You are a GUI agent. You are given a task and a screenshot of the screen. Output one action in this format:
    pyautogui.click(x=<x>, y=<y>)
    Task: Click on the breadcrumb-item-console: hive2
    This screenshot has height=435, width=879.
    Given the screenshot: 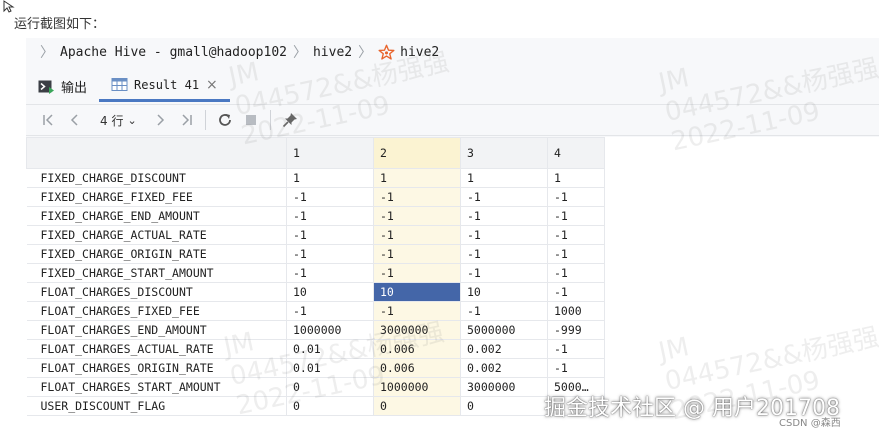 What is the action you would take?
    pyautogui.click(x=419, y=52)
    